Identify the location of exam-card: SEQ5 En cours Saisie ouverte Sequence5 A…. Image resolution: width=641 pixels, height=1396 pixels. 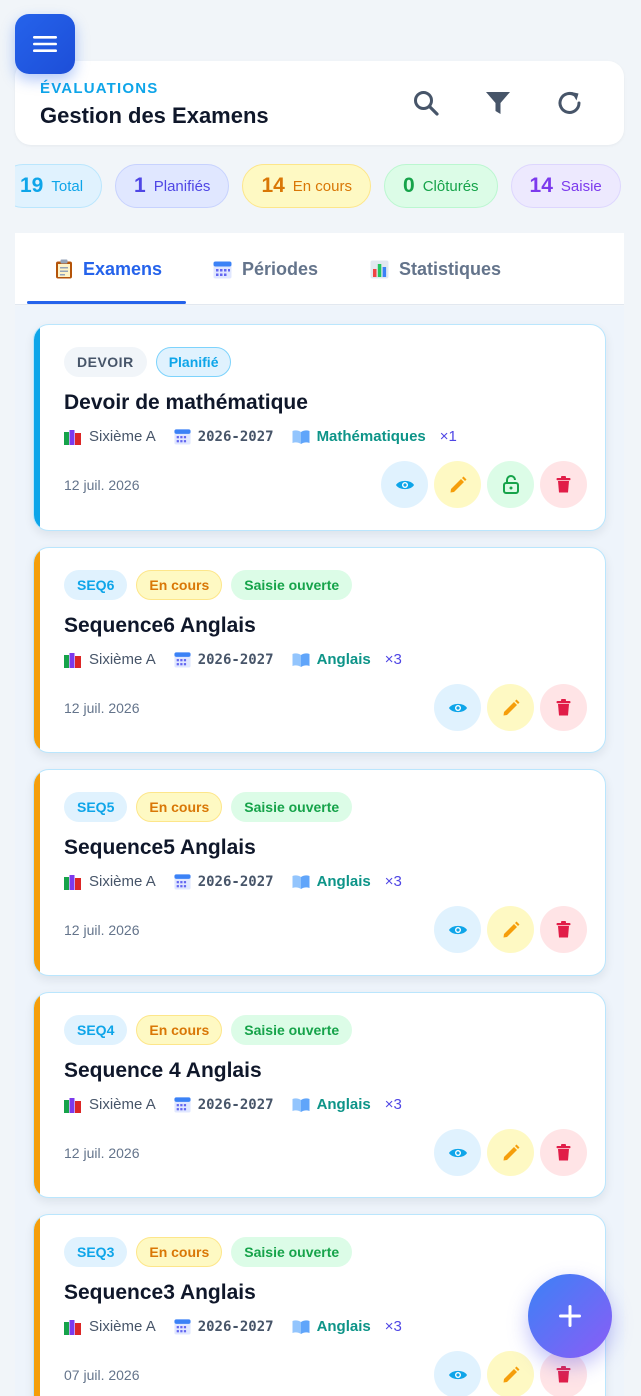
(319, 872).